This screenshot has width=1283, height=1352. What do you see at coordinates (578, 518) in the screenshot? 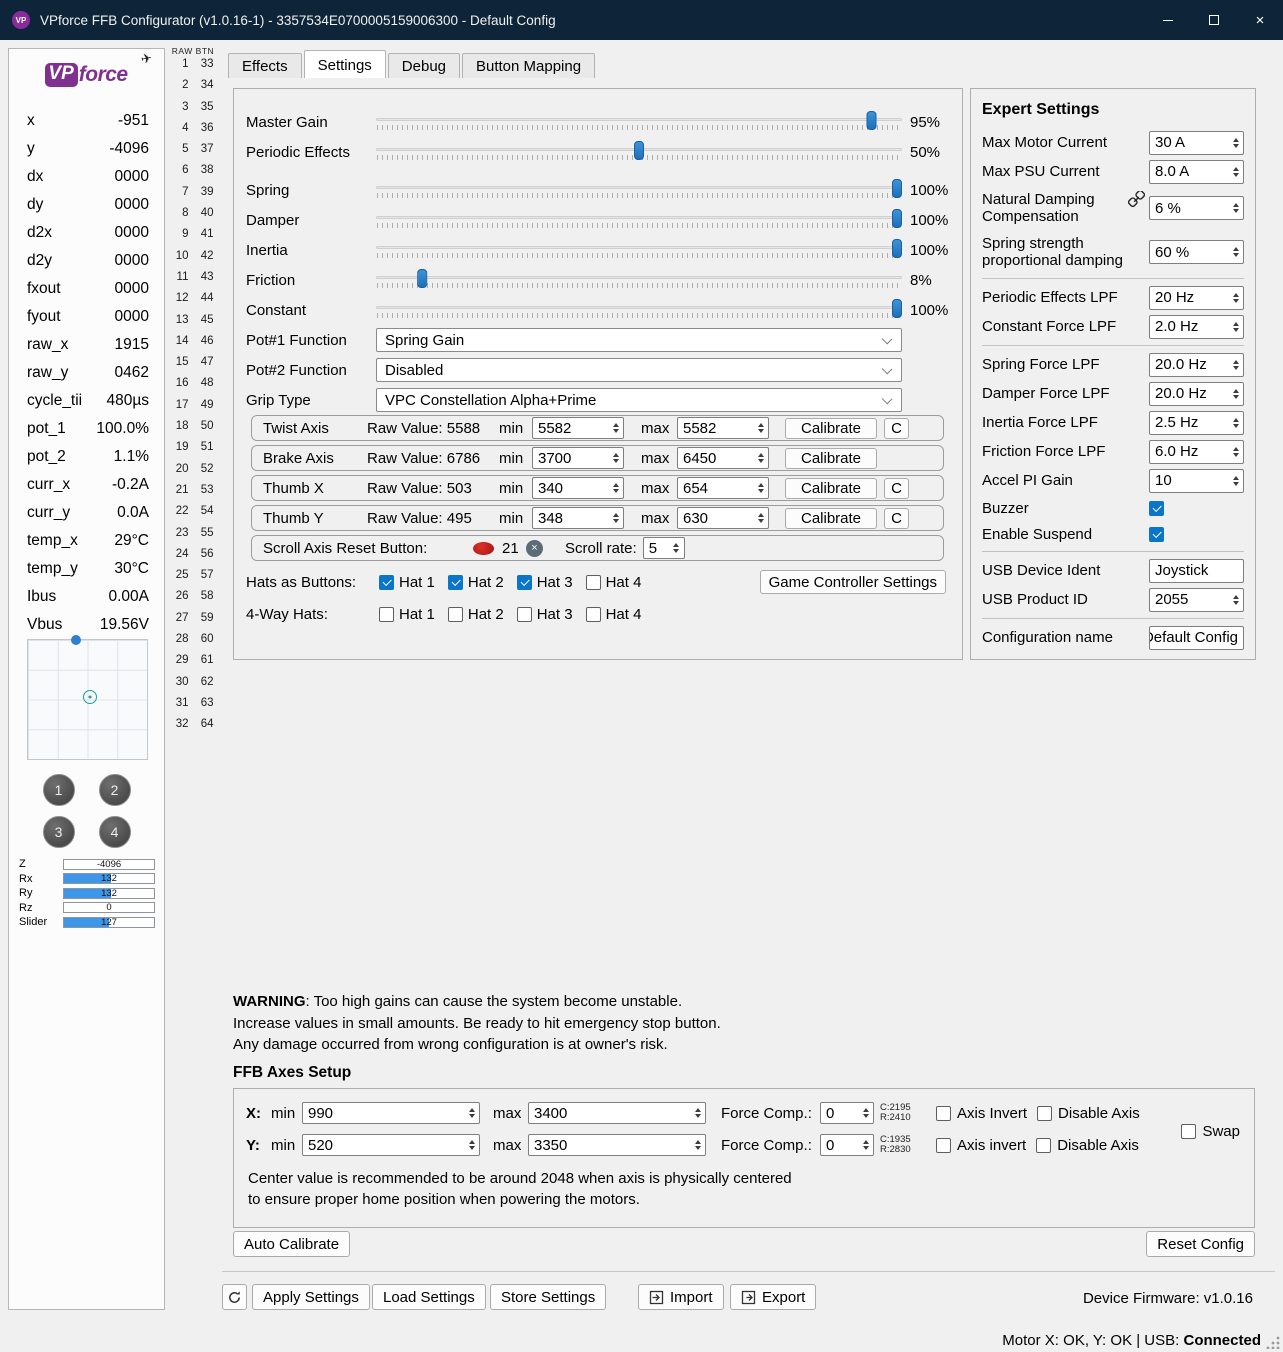
I see `thumb-y-min-spinner: 348` at bounding box center [578, 518].